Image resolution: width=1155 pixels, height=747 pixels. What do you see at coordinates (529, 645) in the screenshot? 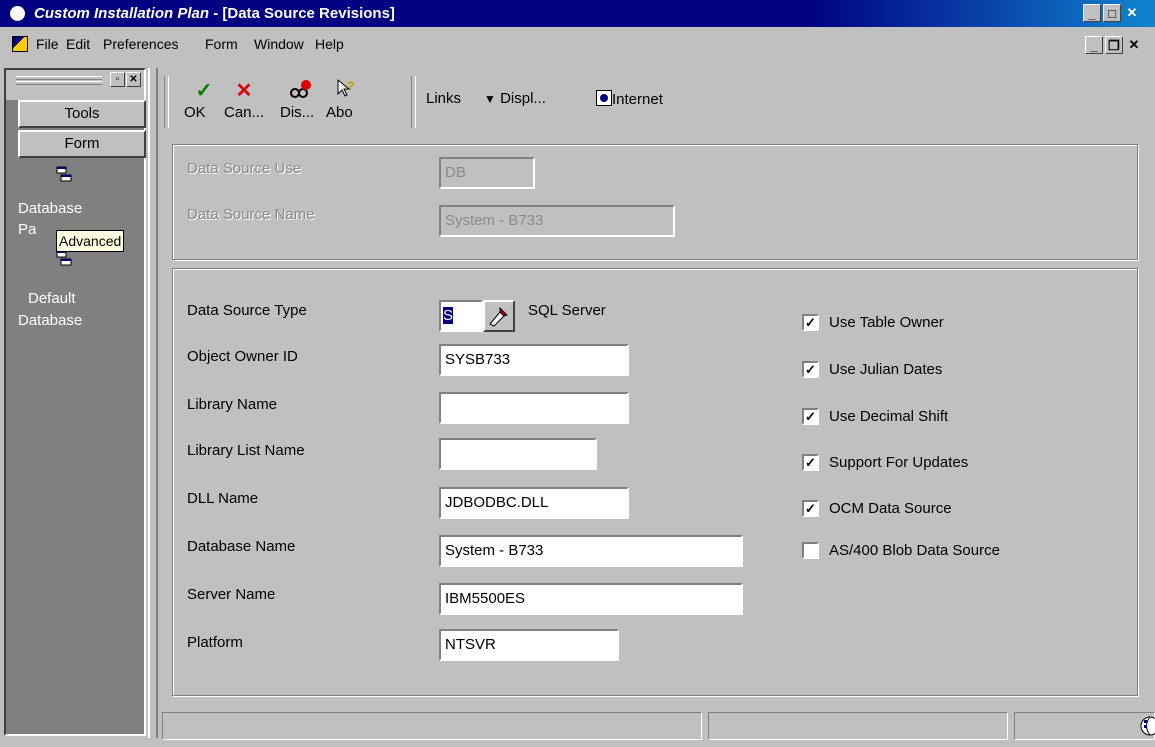
I see `platform-field: NTSVR` at bounding box center [529, 645].